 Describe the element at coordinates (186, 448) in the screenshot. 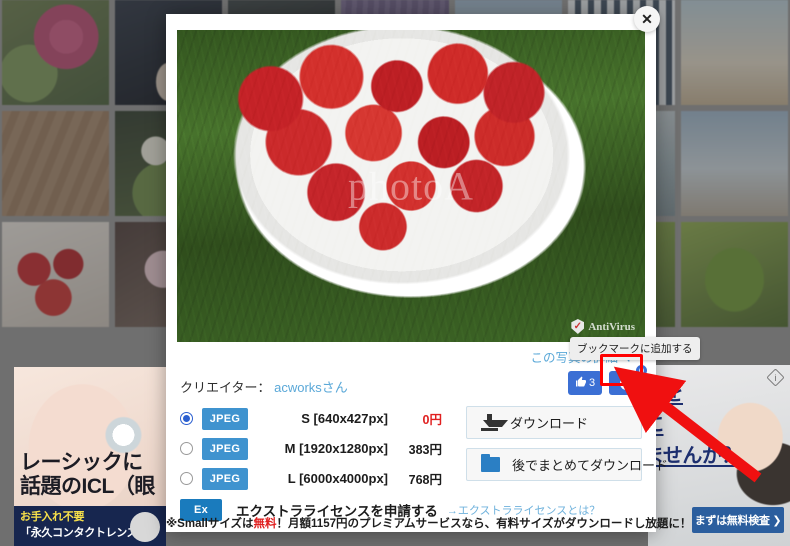

I see `size-option-radio-m` at that location.